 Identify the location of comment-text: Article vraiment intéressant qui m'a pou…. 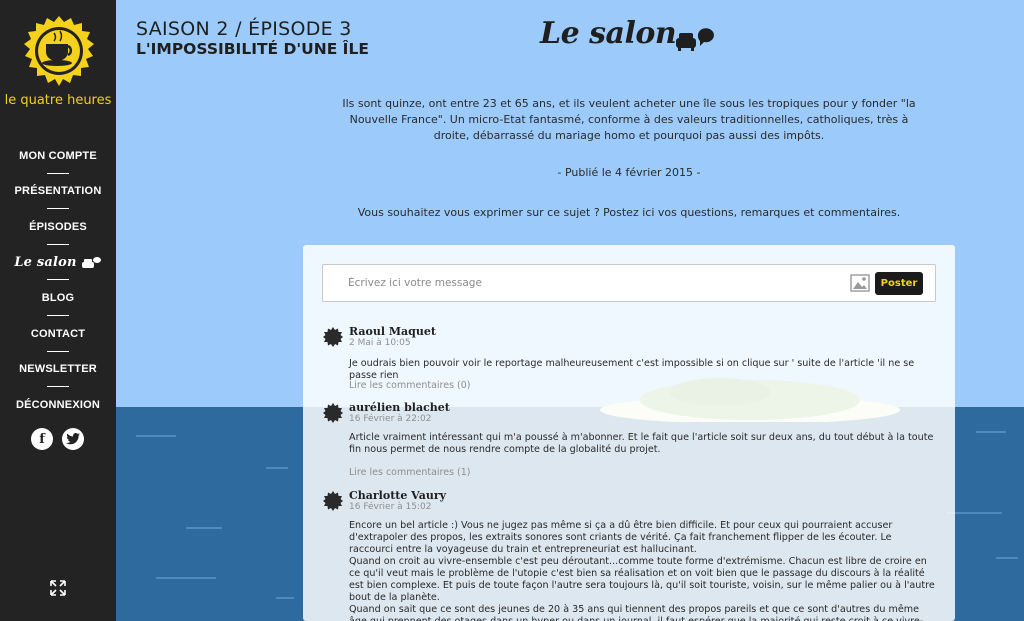
(641, 443).